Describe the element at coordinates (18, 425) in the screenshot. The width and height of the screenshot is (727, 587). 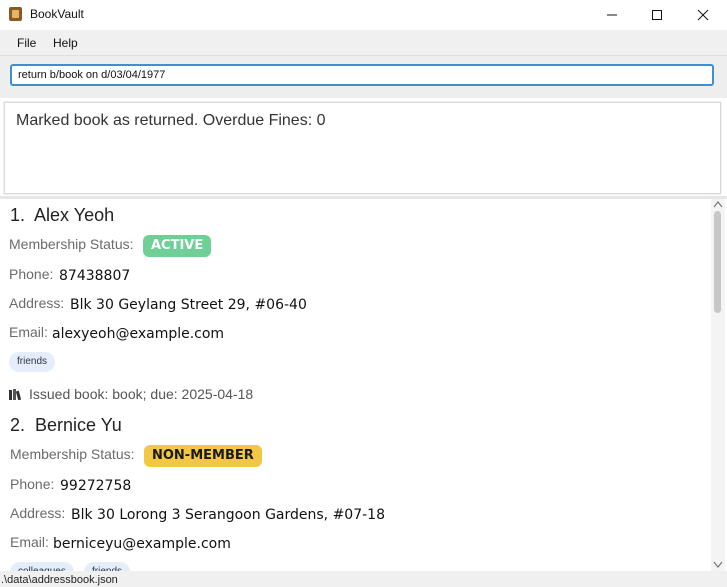
I see `person-index: 2.` at that location.